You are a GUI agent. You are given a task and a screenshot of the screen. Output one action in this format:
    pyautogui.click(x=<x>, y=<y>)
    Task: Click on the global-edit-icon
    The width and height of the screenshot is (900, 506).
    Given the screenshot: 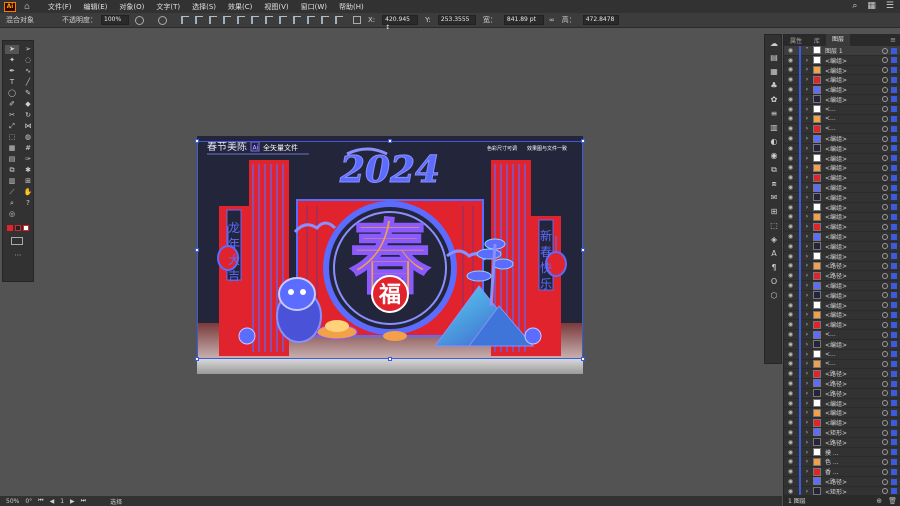 What is the action you would take?
    pyautogui.click(x=162, y=20)
    